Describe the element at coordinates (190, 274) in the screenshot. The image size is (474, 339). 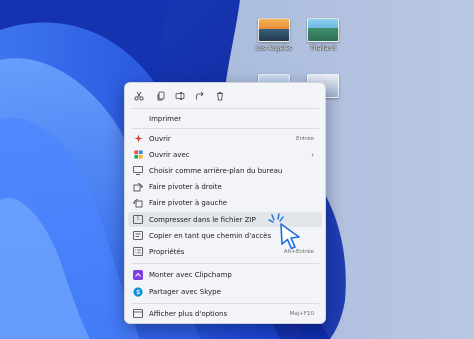
I see `menu-item-label: Monter avec Clipchamp` at that location.